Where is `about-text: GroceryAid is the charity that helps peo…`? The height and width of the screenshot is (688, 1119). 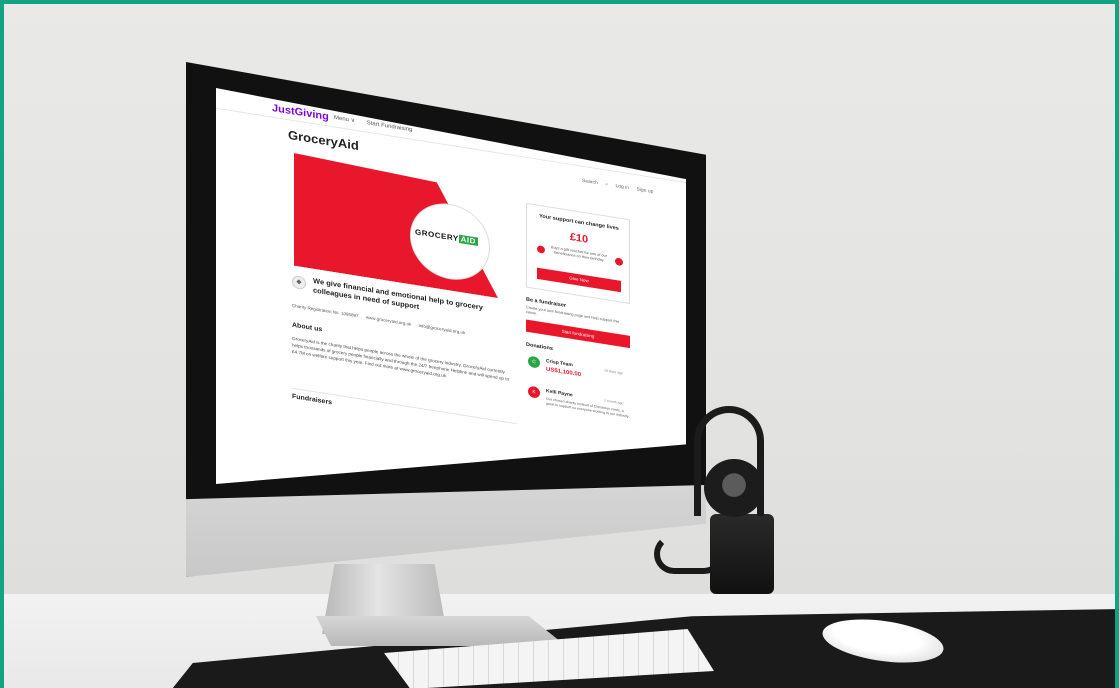
about-text: GroceryAid is the charity that helps peo… is located at coordinates (401, 358).